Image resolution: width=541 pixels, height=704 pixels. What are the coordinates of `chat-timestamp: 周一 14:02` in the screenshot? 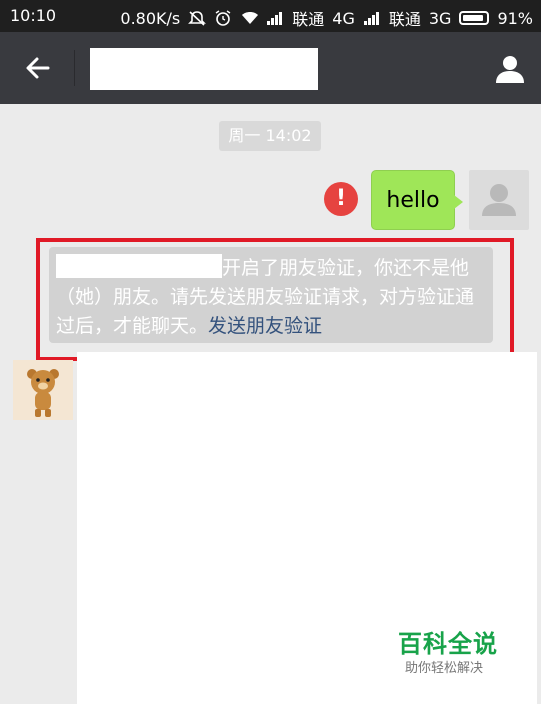 It's located at (270, 136).